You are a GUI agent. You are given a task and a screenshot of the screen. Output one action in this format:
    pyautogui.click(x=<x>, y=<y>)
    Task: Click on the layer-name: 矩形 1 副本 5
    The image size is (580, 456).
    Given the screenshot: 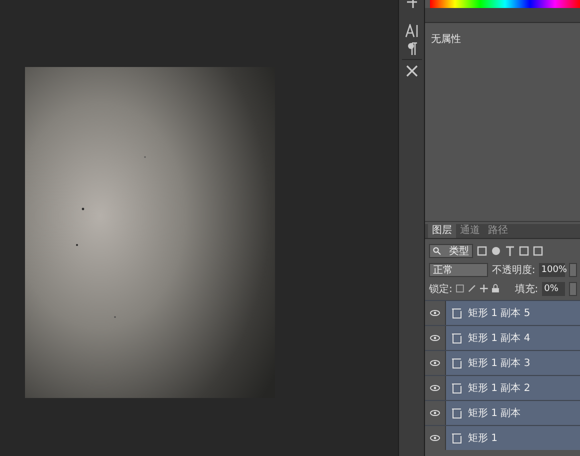 What is the action you would take?
    pyautogui.click(x=499, y=313)
    